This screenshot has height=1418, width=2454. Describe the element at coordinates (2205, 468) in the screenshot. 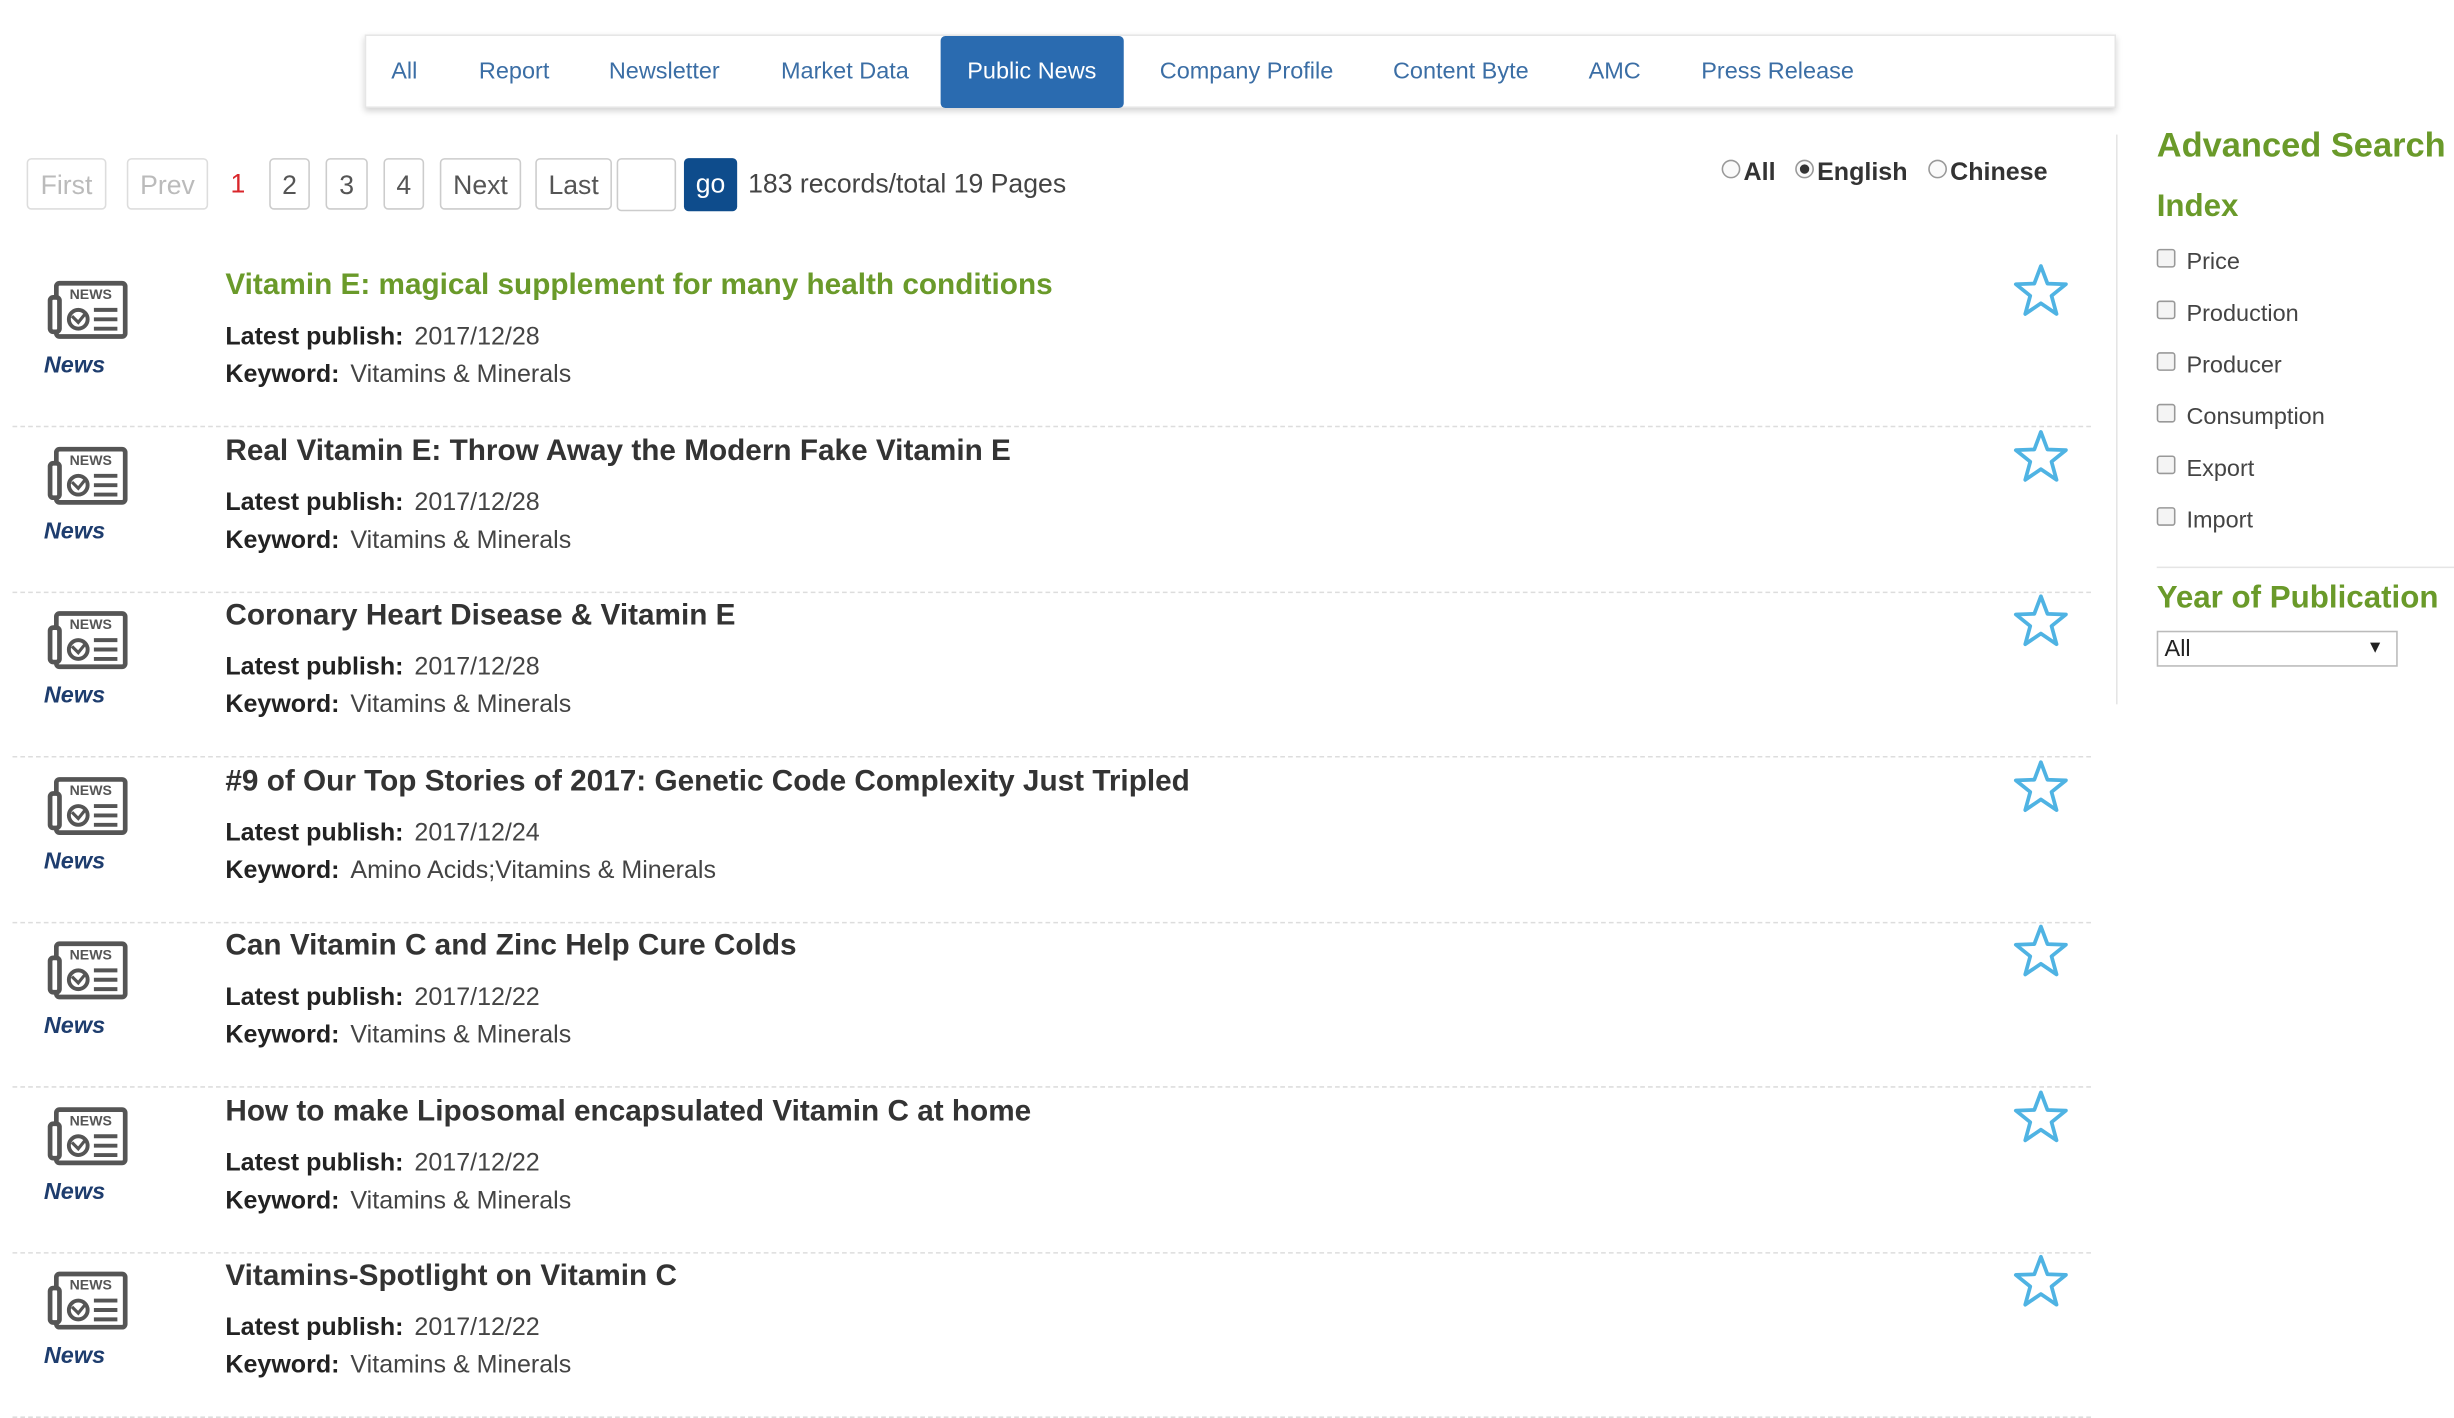

I see `index-option-export: Export` at that location.